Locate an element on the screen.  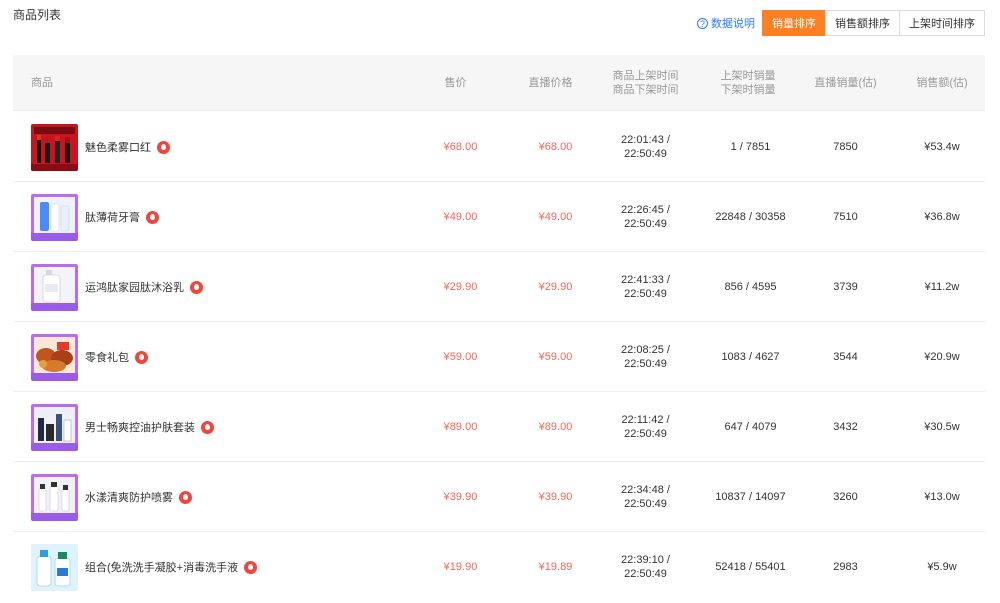
live-price-cell: ¥39.90 is located at coordinates (555, 497).